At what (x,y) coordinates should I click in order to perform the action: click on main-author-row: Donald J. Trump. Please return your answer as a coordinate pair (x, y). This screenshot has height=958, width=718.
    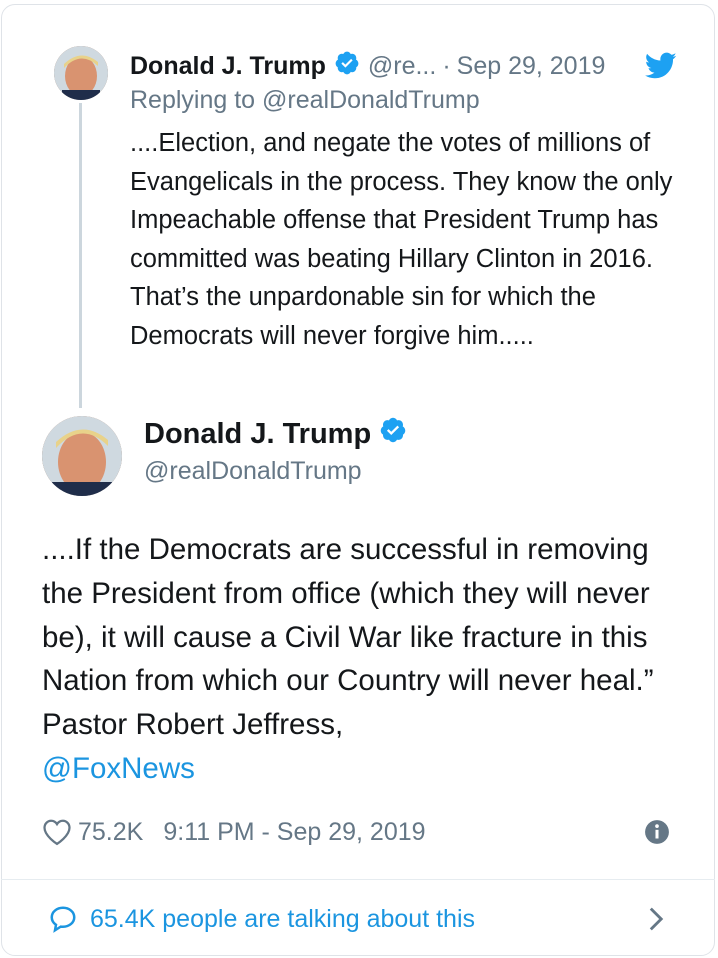
    Looking at the image, I should click on (275, 434).